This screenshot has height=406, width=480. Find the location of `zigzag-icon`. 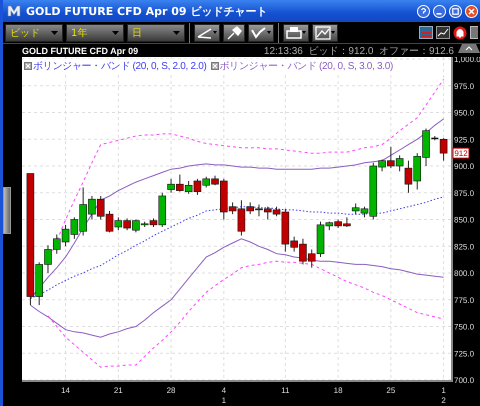

zigzag-icon is located at coordinates (259, 33).